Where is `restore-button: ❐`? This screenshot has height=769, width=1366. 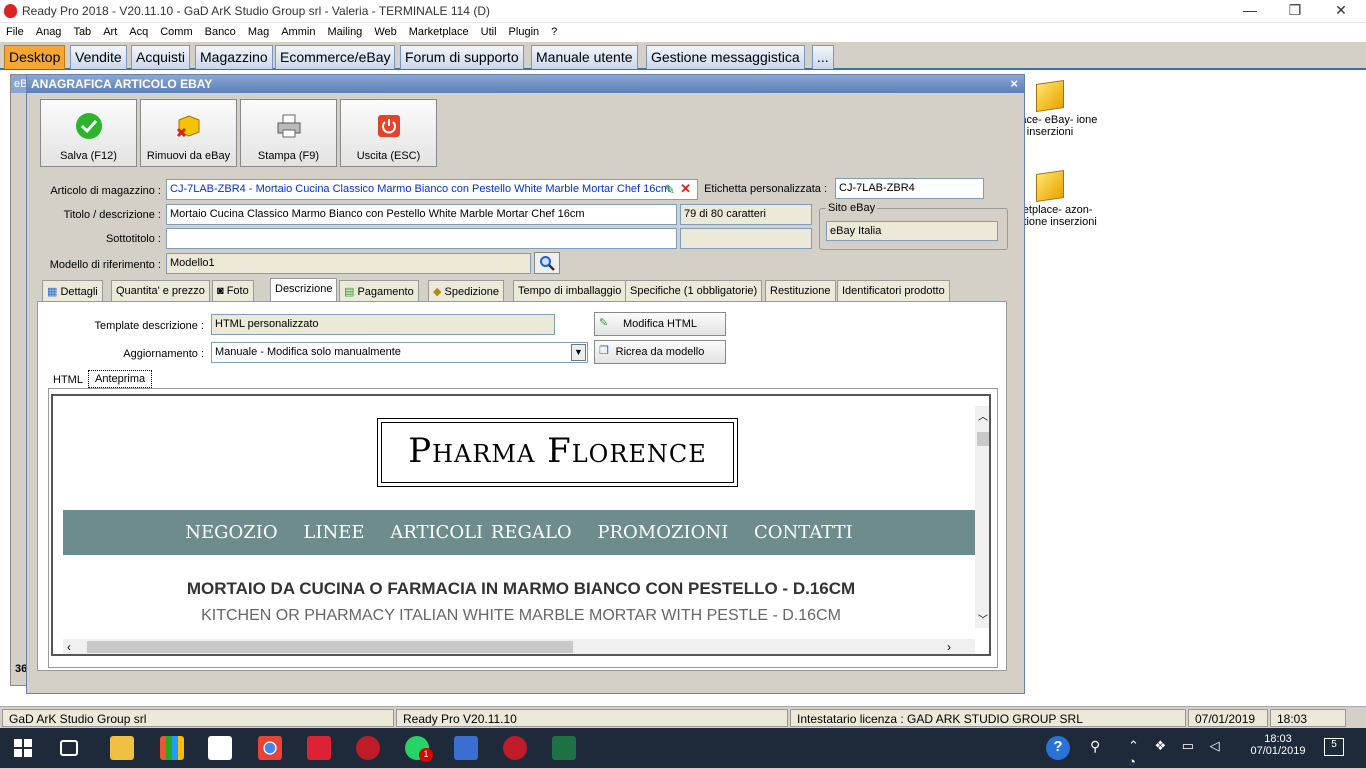 restore-button: ❐ is located at coordinates (1295, 10).